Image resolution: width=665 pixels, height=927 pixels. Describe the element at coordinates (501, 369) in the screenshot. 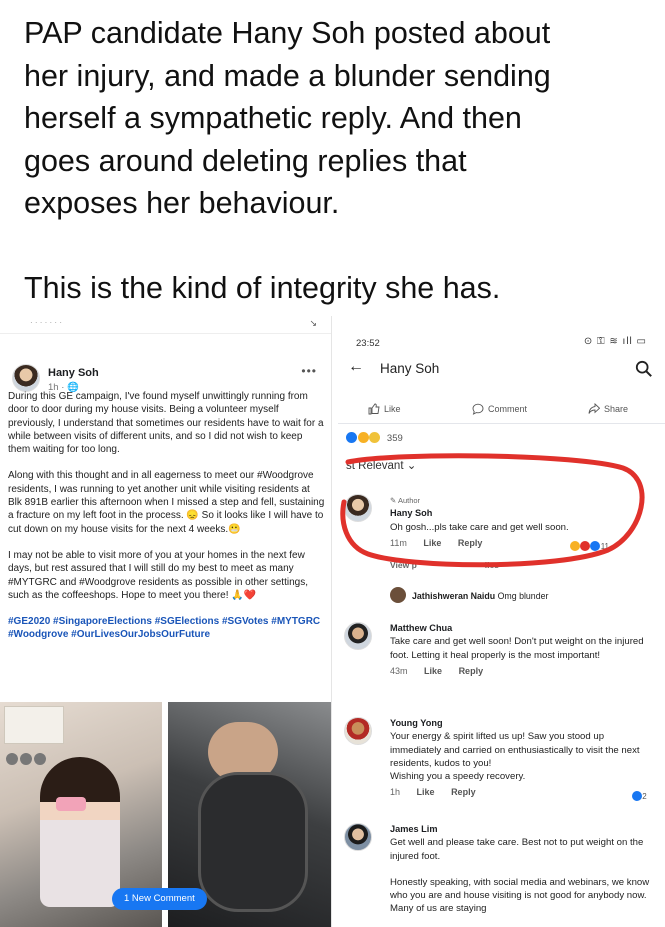

I see `nav-bar: ← Hany Soh` at that location.